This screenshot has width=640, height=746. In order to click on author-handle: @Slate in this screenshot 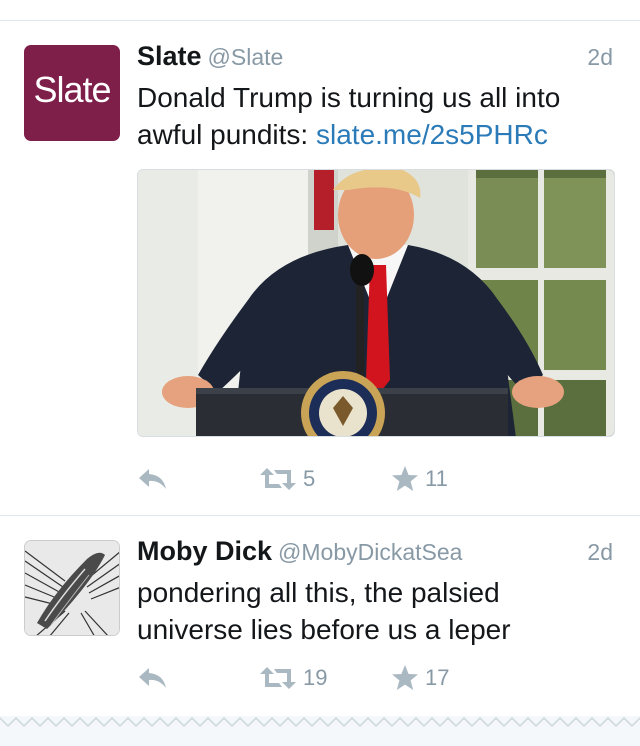, I will do `click(246, 57)`.